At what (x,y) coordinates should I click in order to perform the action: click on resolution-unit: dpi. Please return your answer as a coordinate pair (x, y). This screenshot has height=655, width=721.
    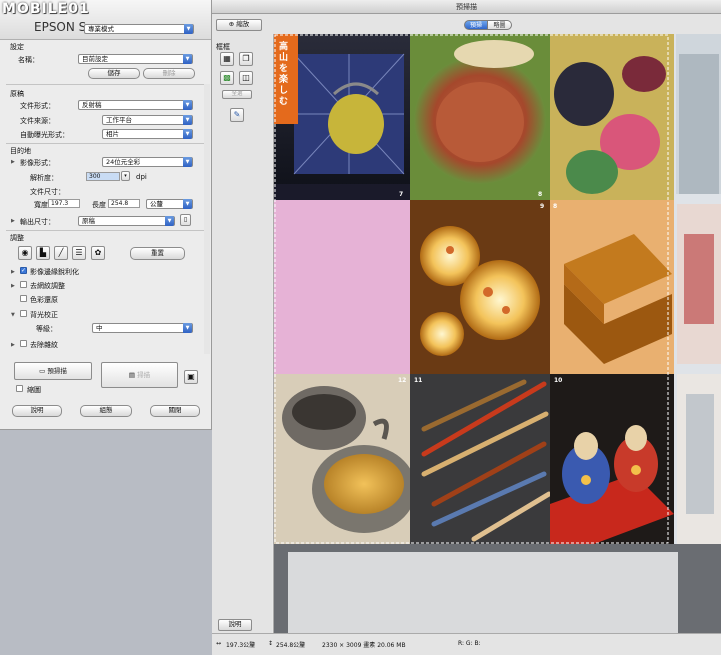
    Looking at the image, I should click on (141, 177).